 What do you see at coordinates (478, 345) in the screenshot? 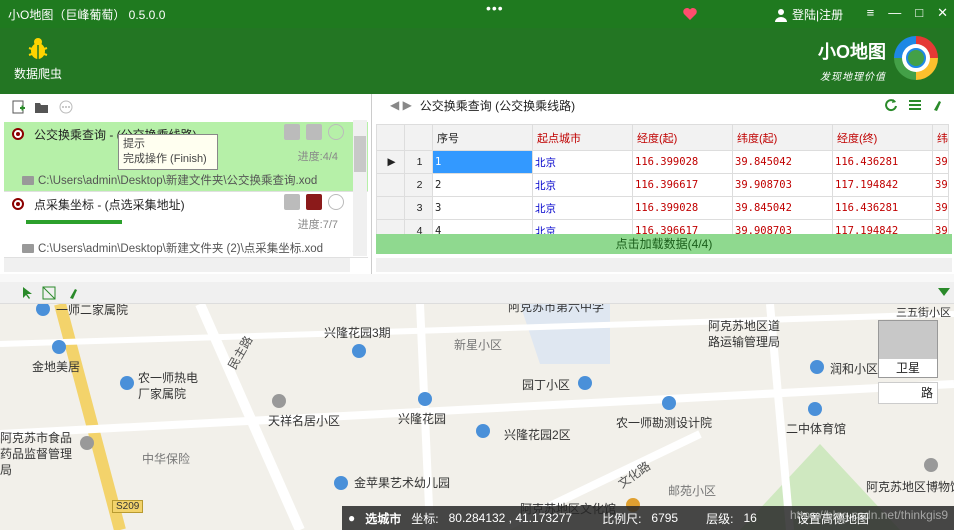
I see `map-label: 新星小区` at bounding box center [478, 345].